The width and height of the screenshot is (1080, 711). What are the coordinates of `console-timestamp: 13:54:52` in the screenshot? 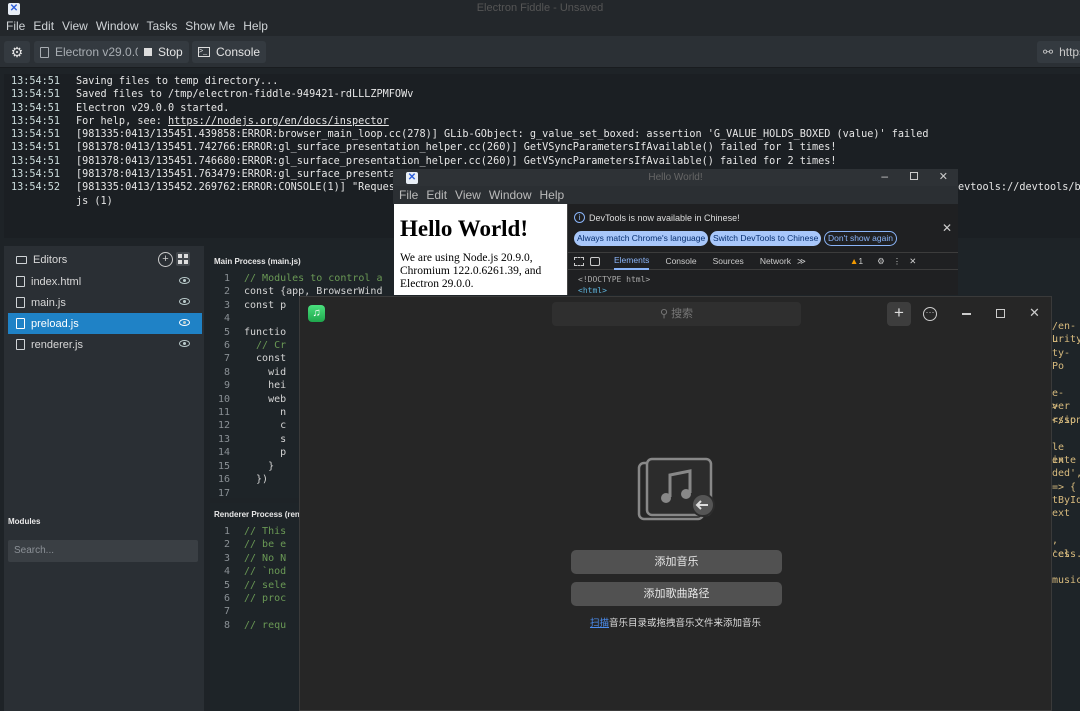 It's located at (36, 188).